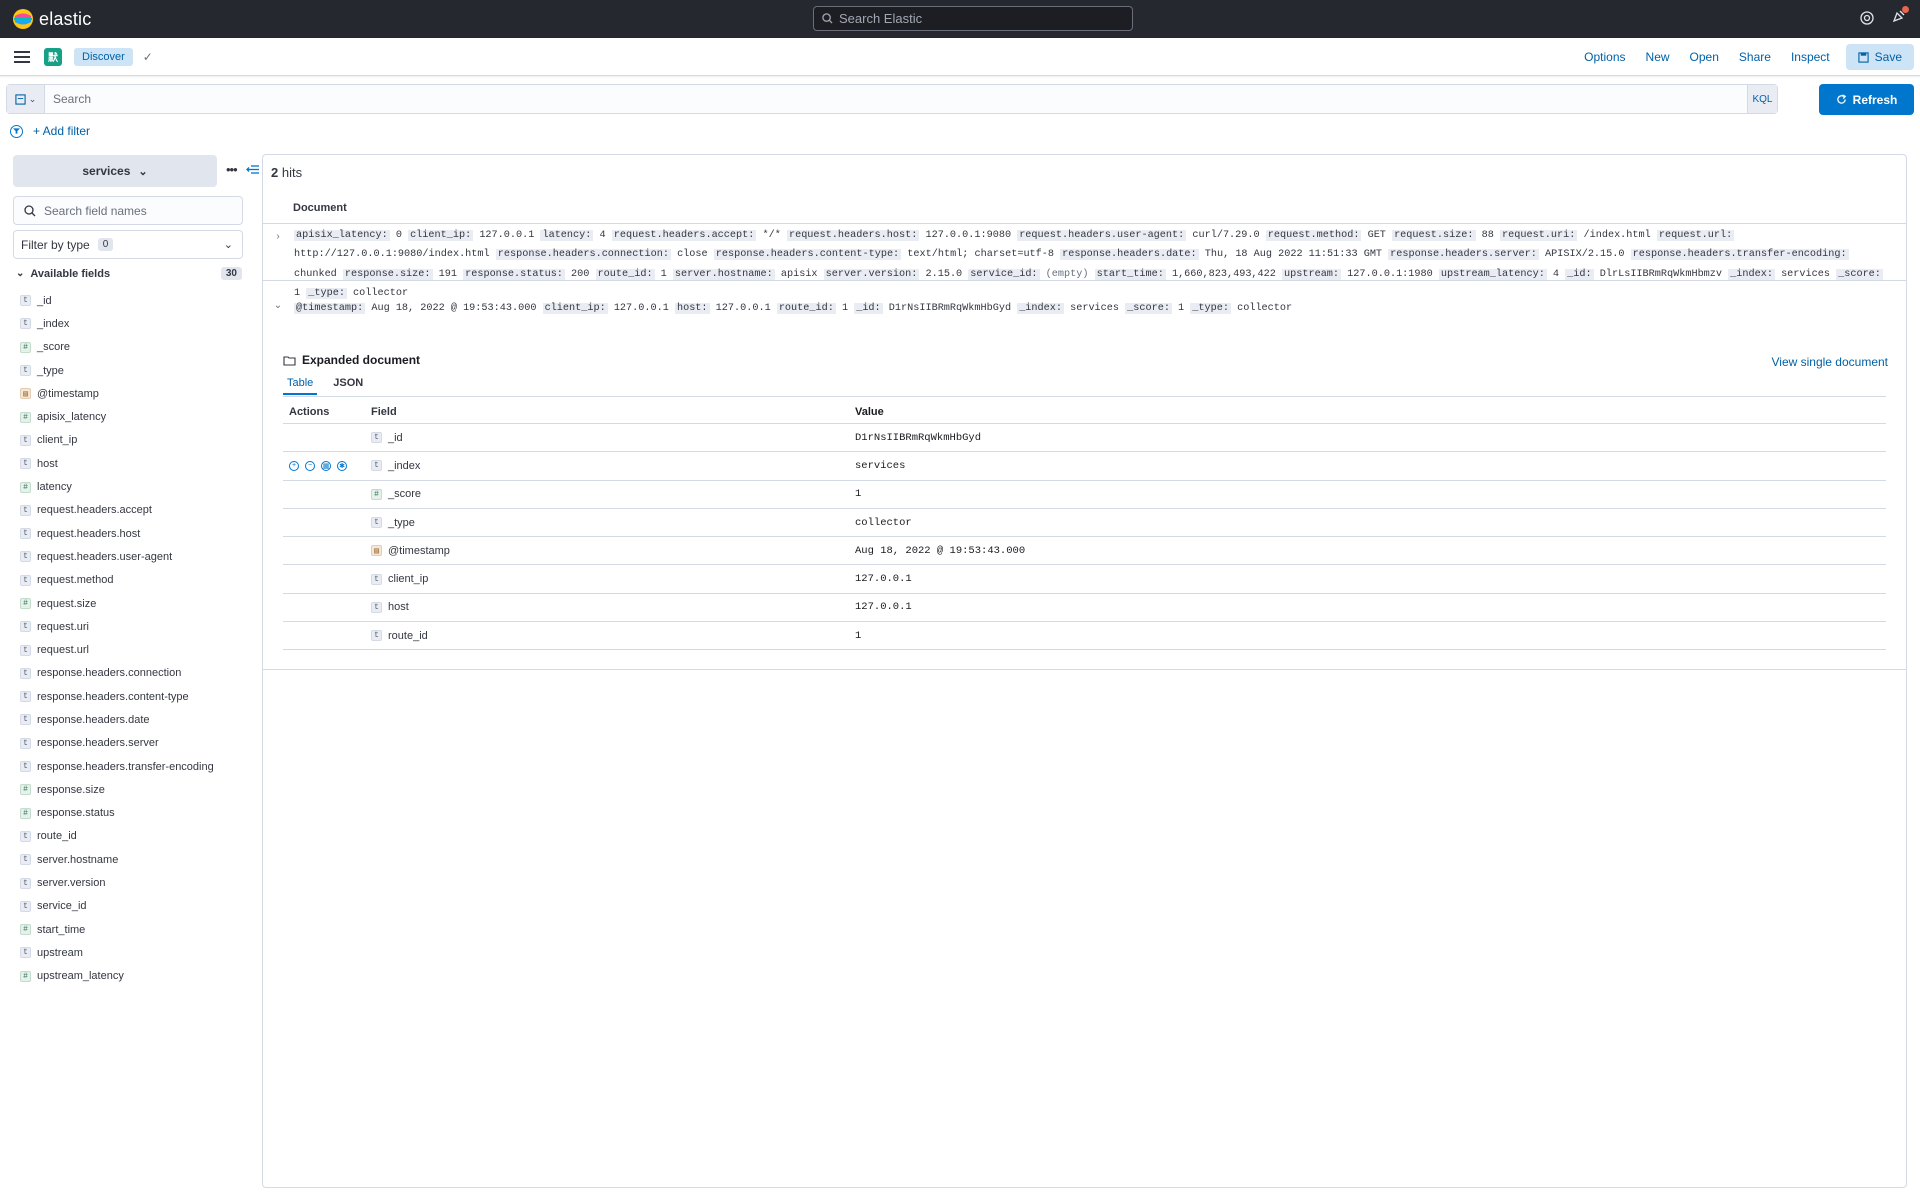 The height and width of the screenshot is (1200, 1920). I want to click on field-item: t service_id, so click(135, 906).